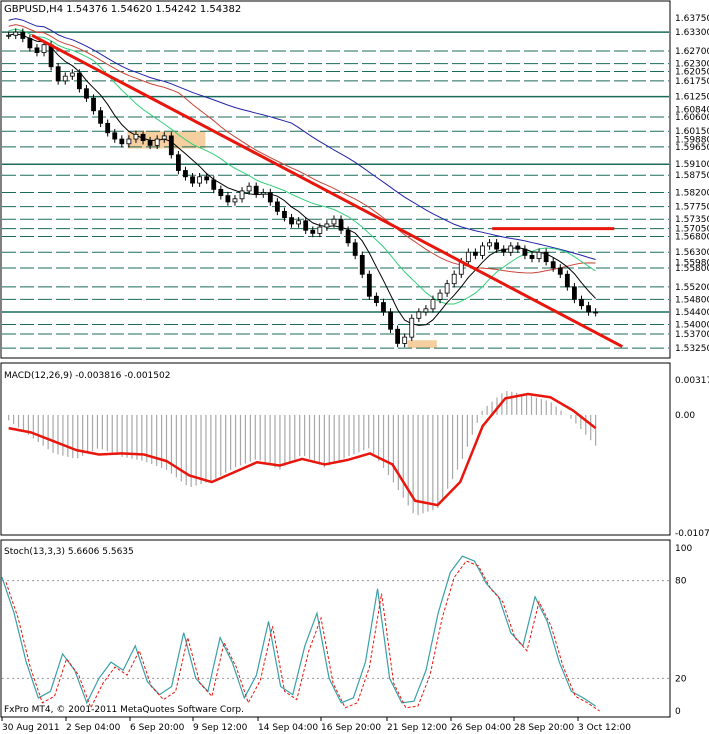 The height and width of the screenshot is (734, 709). Describe the element at coordinates (692, 208) in the screenshot. I see `price-tick-label: 1.57750` at that location.